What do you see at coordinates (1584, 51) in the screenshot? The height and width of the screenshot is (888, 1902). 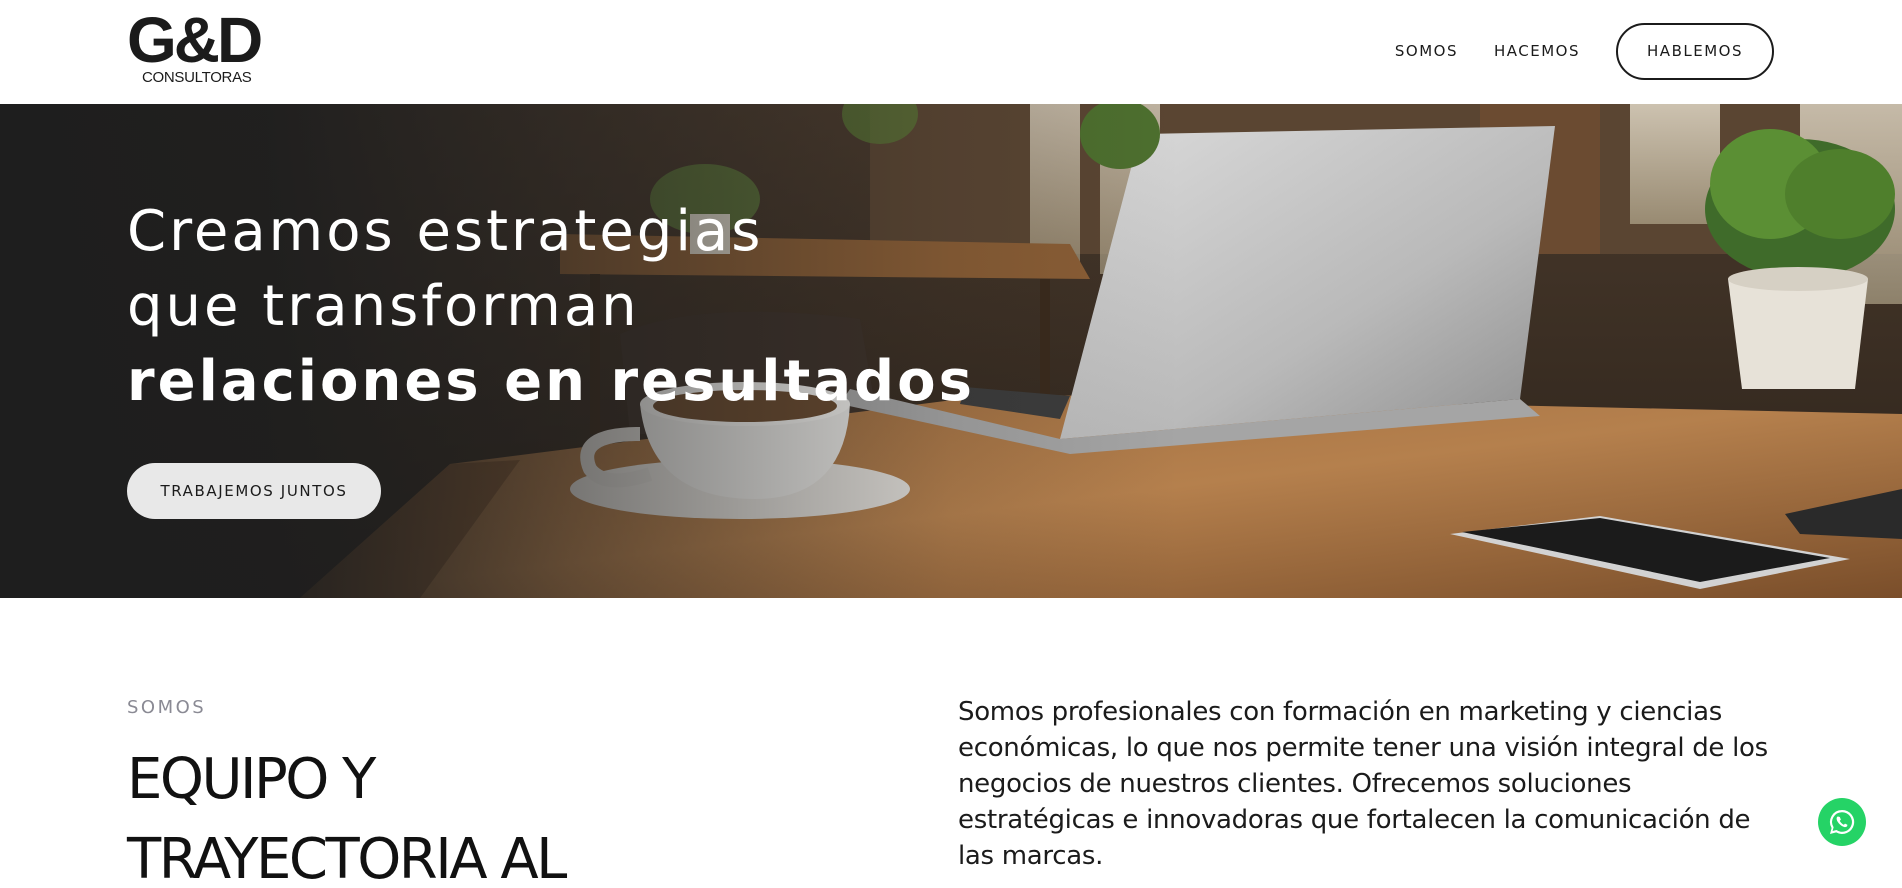 I see `main-nav: SOMOS HACEMOS HABLEMOS` at bounding box center [1584, 51].